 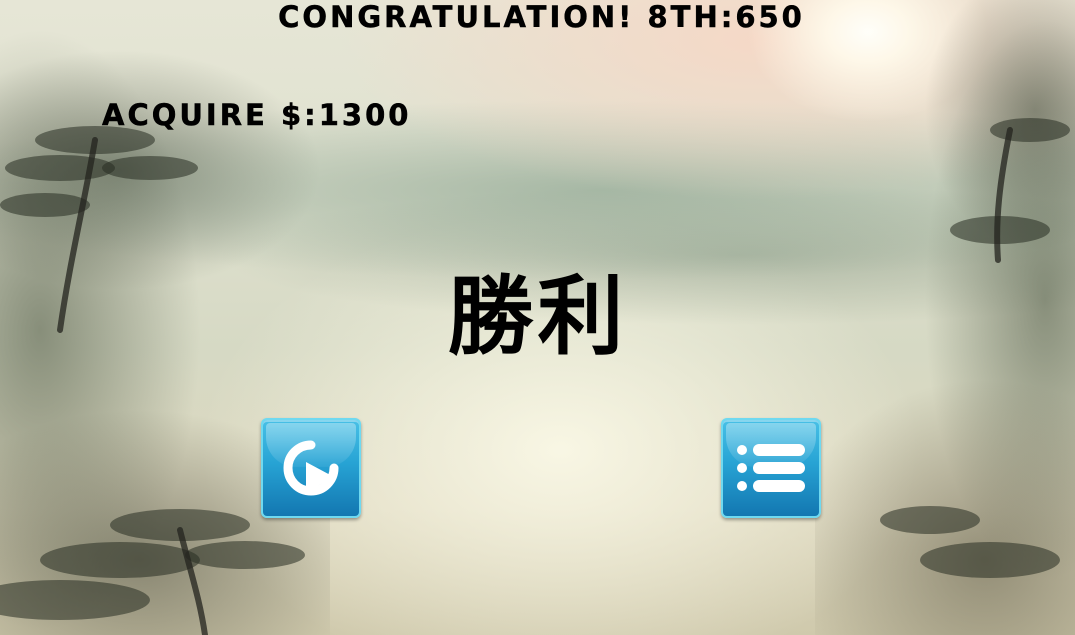 I want to click on restart-play-icon, so click(x=311, y=468).